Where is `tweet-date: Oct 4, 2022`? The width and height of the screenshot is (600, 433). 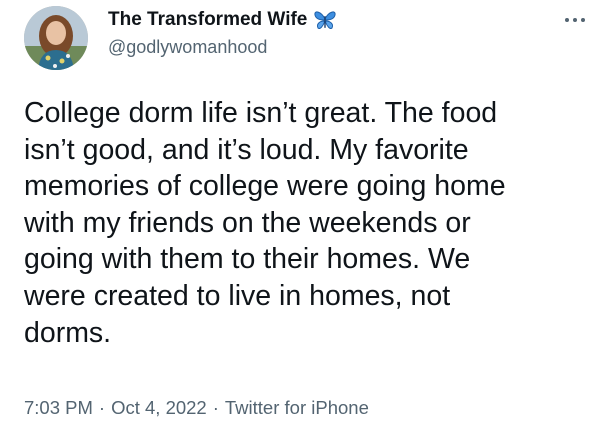
tweet-date: Oct 4, 2022 is located at coordinates (159, 407).